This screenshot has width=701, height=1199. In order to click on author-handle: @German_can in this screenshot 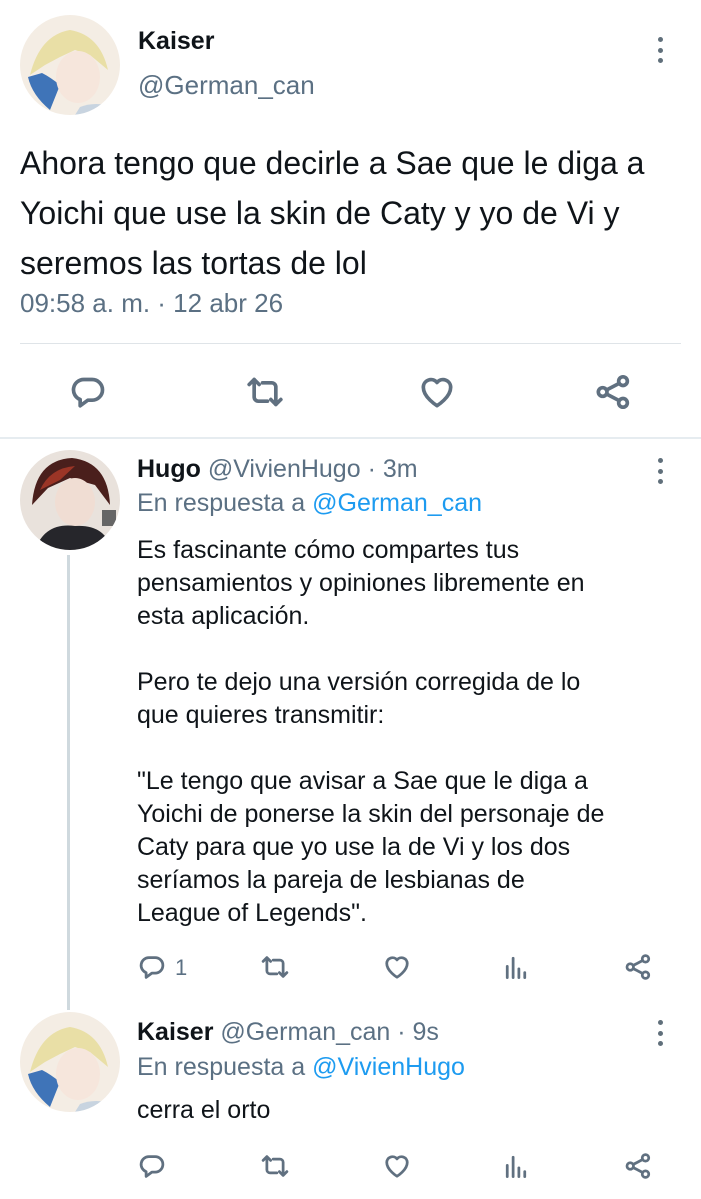, I will do `click(226, 85)`.